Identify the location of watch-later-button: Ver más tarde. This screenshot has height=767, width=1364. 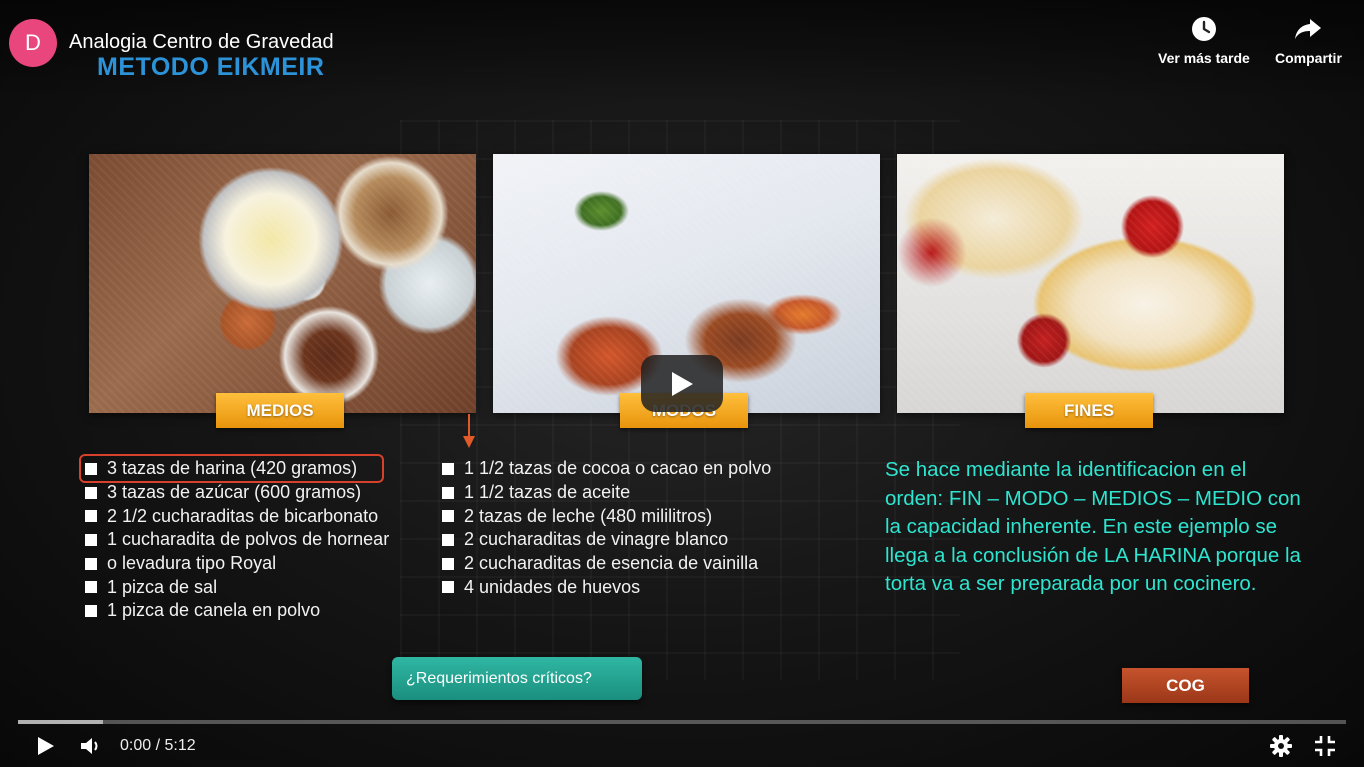
(1204, 40).